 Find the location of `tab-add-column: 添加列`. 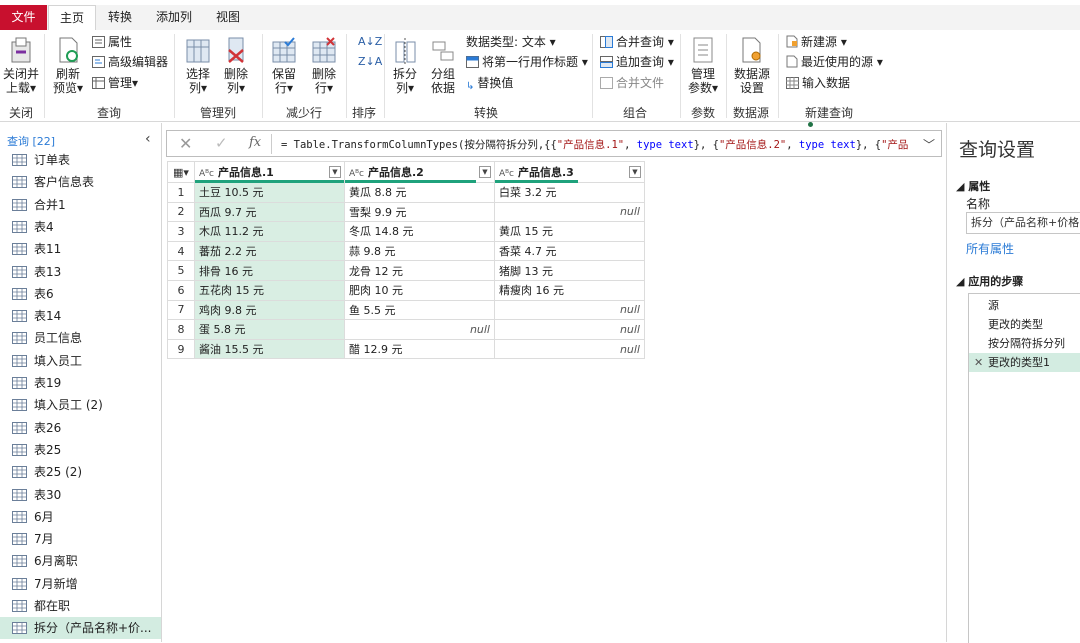

tab-add-column: 添加列 is located at coordinates (174, 17).